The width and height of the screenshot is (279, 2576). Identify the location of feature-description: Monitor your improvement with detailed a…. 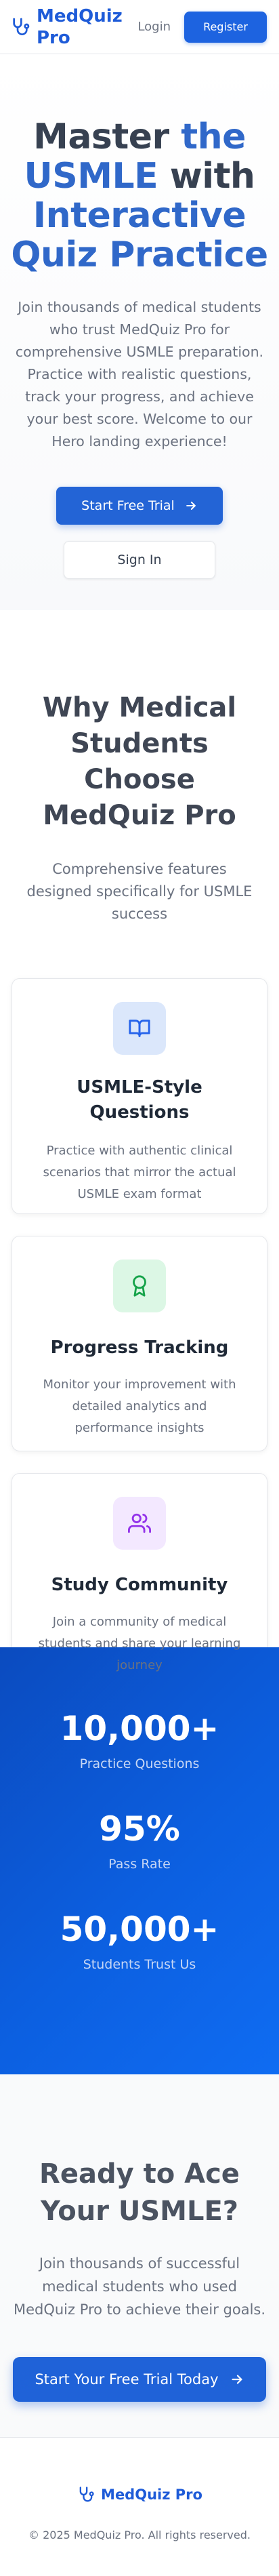
(139, 1406).